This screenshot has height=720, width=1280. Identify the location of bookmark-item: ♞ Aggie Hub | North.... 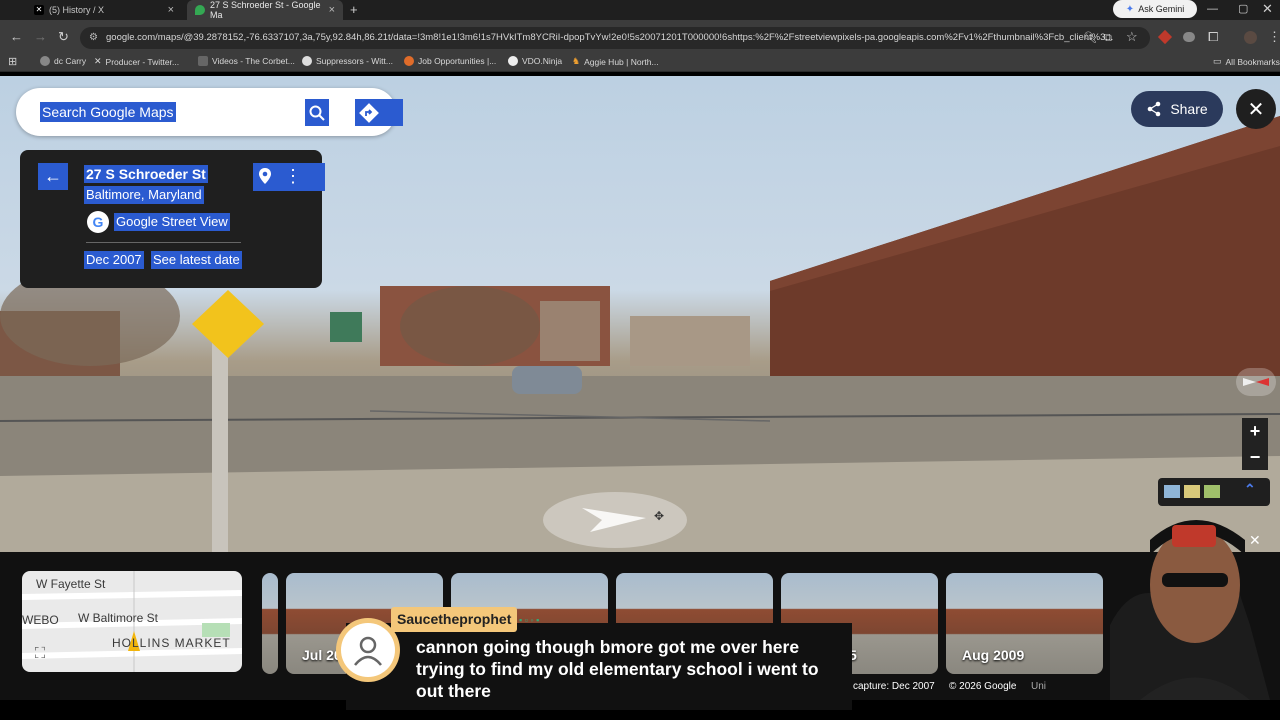
(615, 61).